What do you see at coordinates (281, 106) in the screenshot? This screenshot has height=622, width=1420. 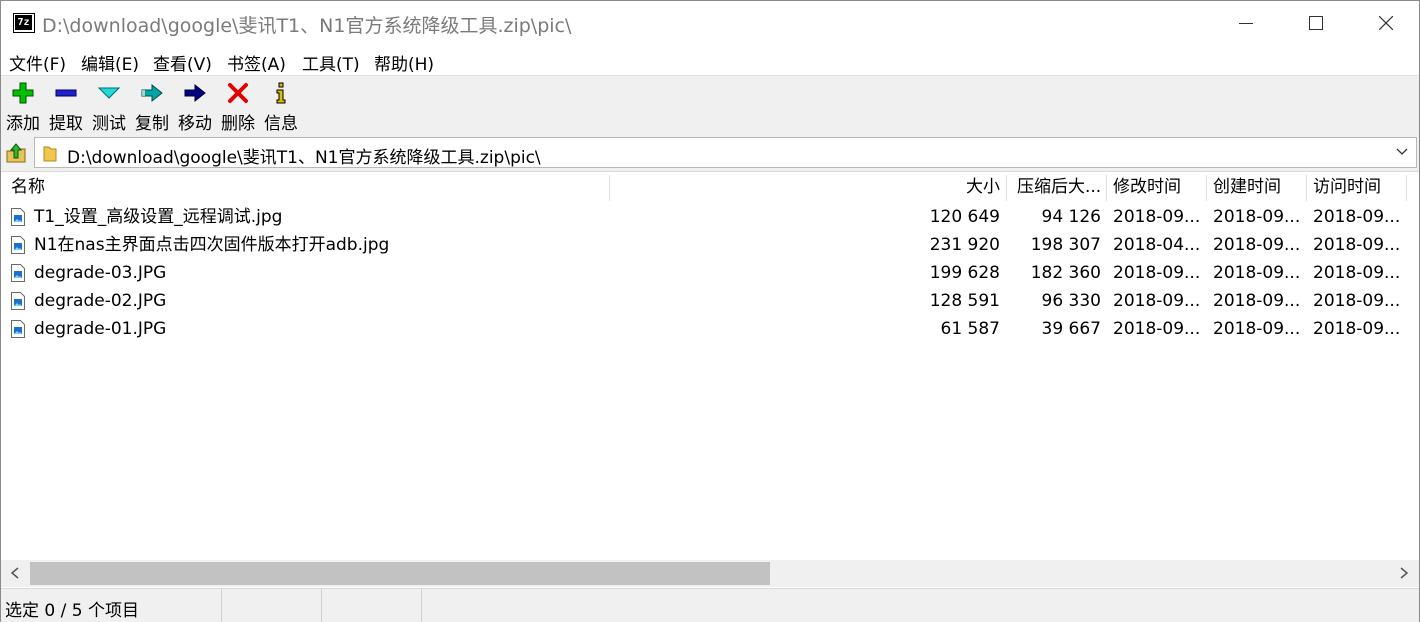 I see `info-button: 信息` at bounding box center [281, 106].